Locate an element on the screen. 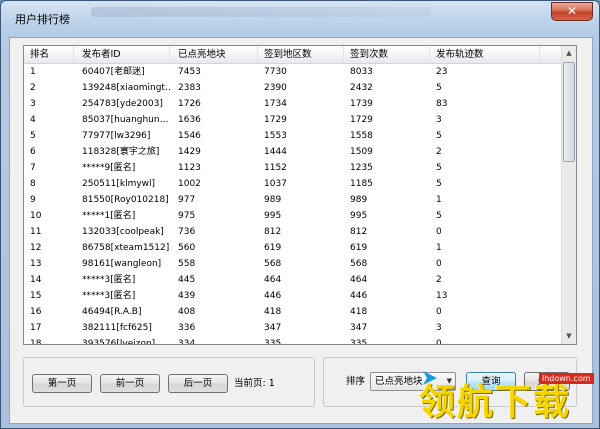  cell-lit-blocks: 558 is located at coordinates (187, 264).